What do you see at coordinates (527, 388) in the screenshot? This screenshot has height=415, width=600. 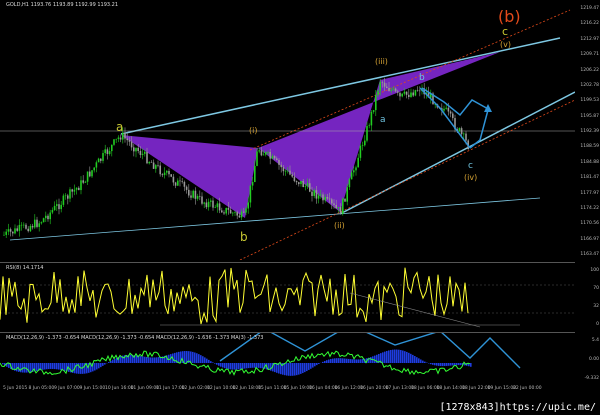 I see `time-axis-label: 22 Jun 00:00` at bounding box center [527, 388].